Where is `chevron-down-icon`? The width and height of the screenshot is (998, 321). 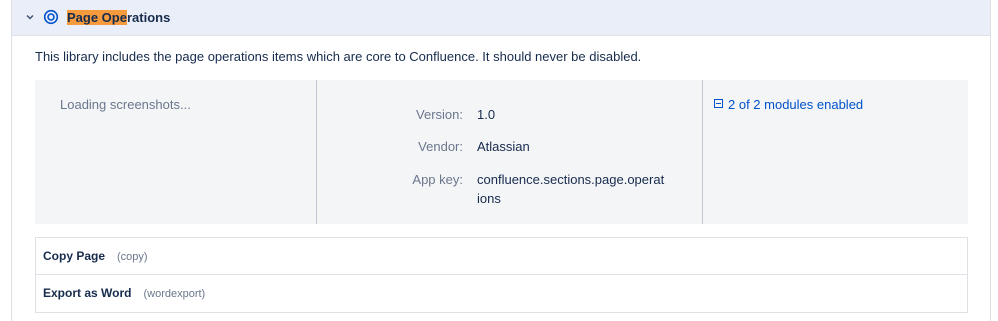 chevron-down-icon is located at coordinates (30, 17).